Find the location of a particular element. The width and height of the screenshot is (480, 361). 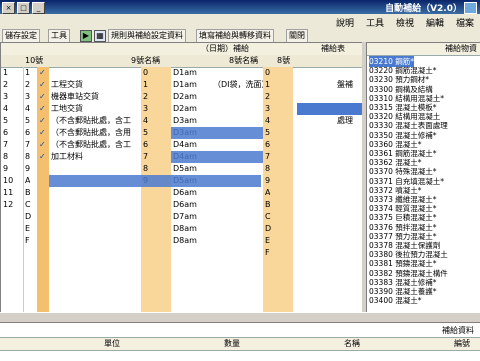

cell-10-value: 7 is located at coordinates (28, 144).